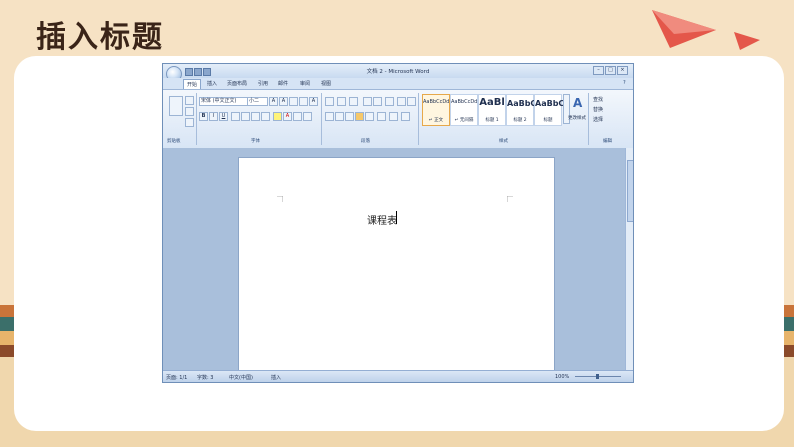 Image resolution: width=794 pixels, height=447 pixels. What do you see at coordinates (503, 141) in the screenshot?
I see `group-label-styles: 样式` at bounding box center [503, 141].